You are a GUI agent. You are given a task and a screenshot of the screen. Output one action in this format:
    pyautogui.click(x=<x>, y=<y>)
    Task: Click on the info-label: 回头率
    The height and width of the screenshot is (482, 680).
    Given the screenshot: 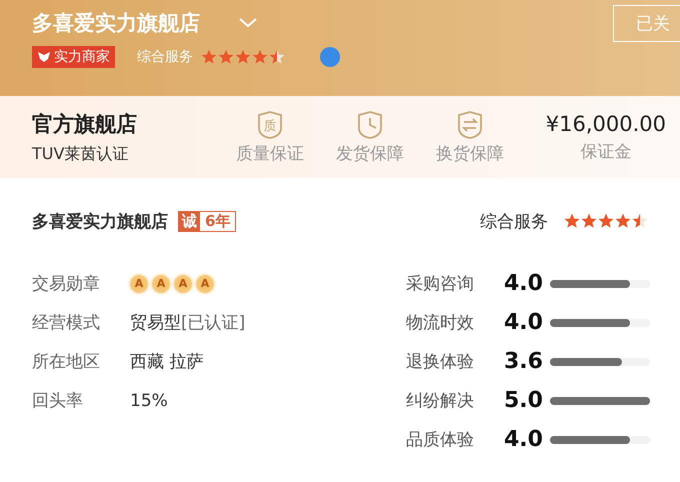 What is the action you would take?
    pyautogui.click(x=58, y=401)
    